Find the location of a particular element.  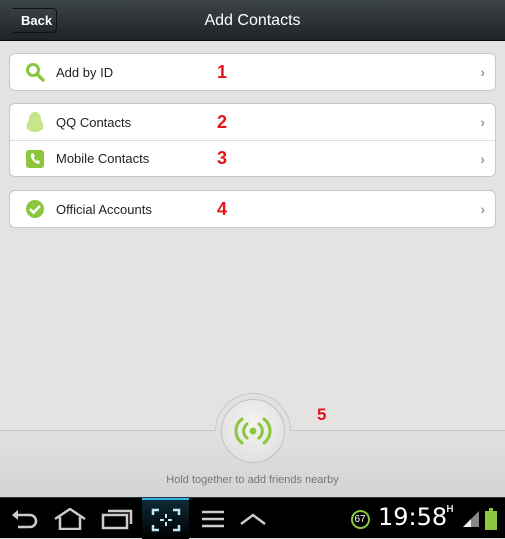

menu-icon is located at coordinates (213, 519).